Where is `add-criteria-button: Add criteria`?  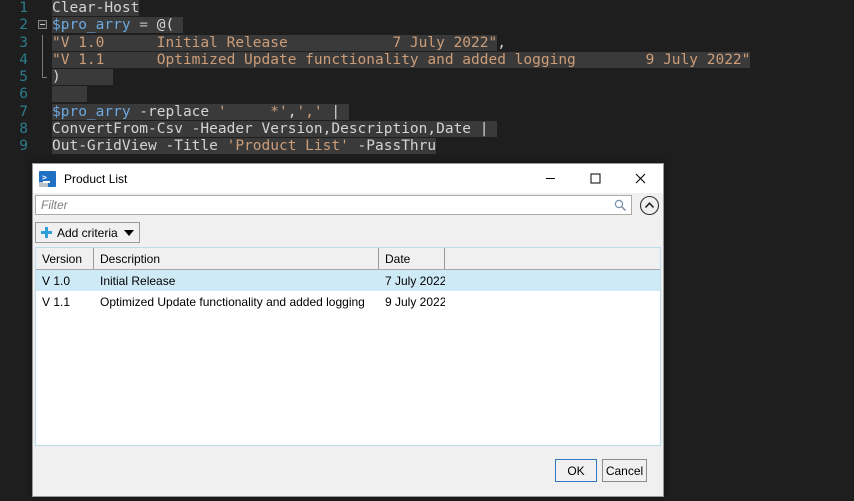 add-criteria-button: Add criteria is located at coordinates (87, 232).